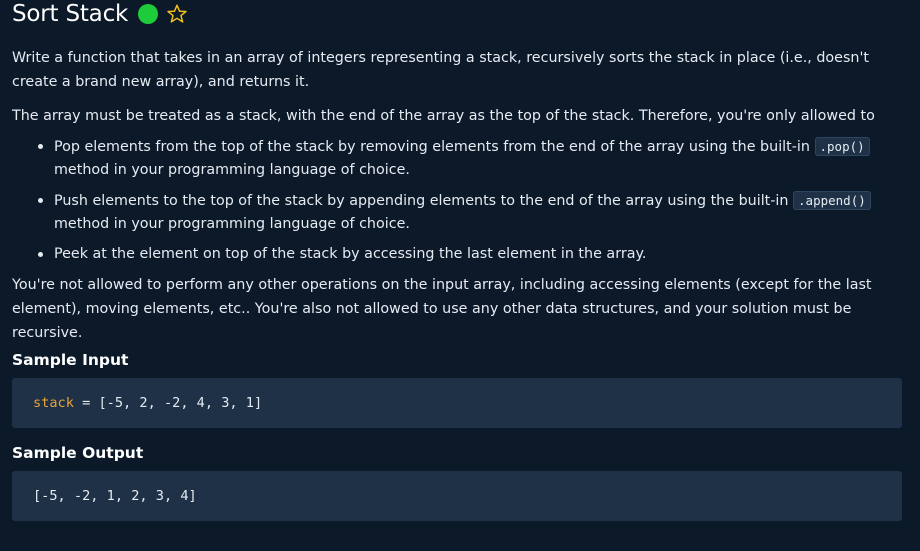 Image resolution: width=920 pixels, height=551 pixels. Describe the element at coordinates (457, 403) in the screenshot. I see `sample-input-code: stack = [-5, 2, -2, 4, 3, 1]` at that location.